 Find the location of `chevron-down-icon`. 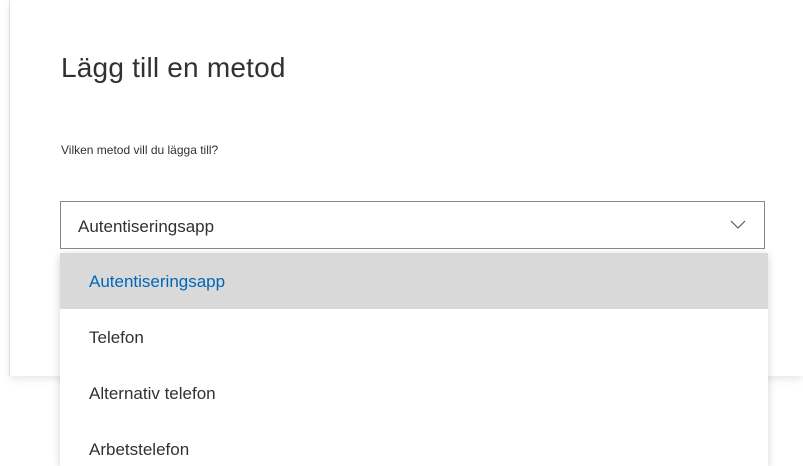

chevron-down-icon is located at coordinates (738, 224).